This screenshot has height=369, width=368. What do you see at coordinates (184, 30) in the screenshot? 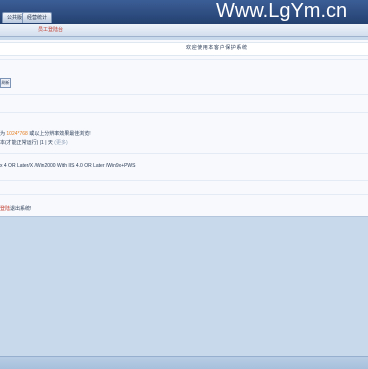
I see `sub-navigation: 员工登陆台` at bounding box center [184, 30].